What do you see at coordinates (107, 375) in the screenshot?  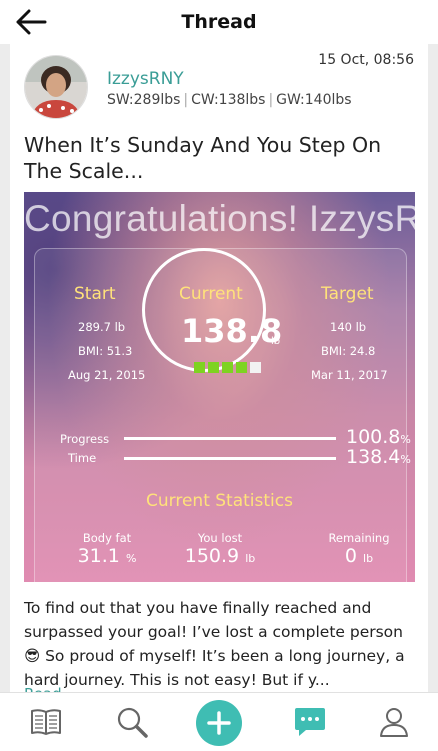 I see `start-date: Aug 21, 2015` at bounding box center [107, 375].